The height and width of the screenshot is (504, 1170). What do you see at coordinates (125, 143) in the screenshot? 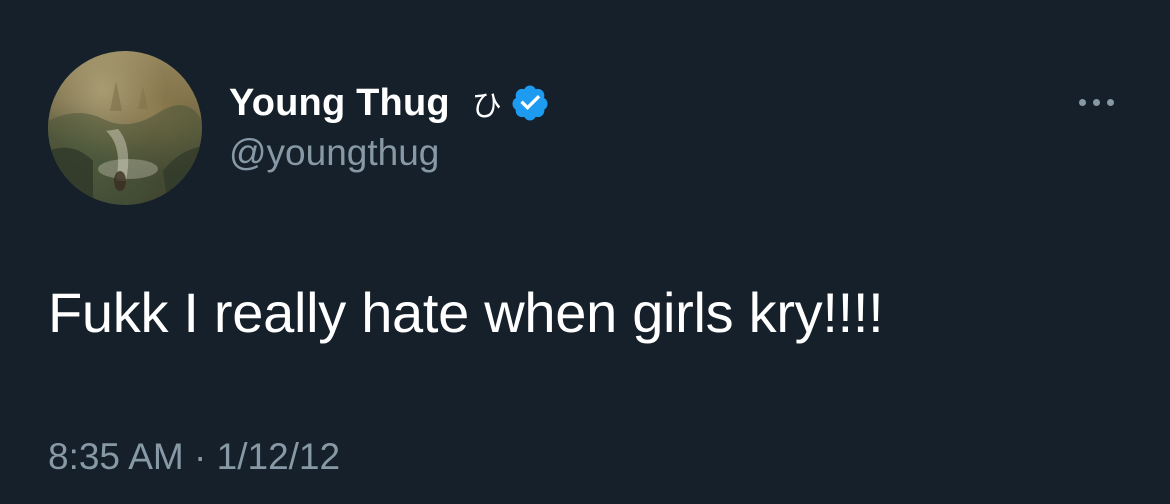
I see `avatar-image` at bounding box center [125, 143].